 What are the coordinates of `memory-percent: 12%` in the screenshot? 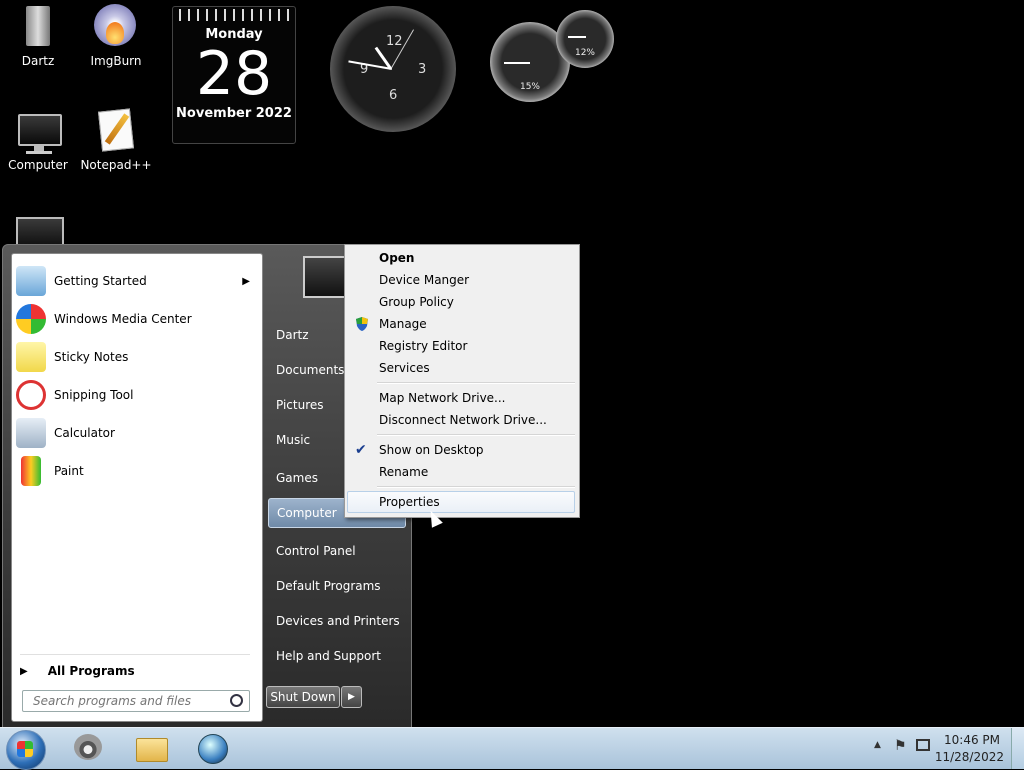 It's located at (584, 53).